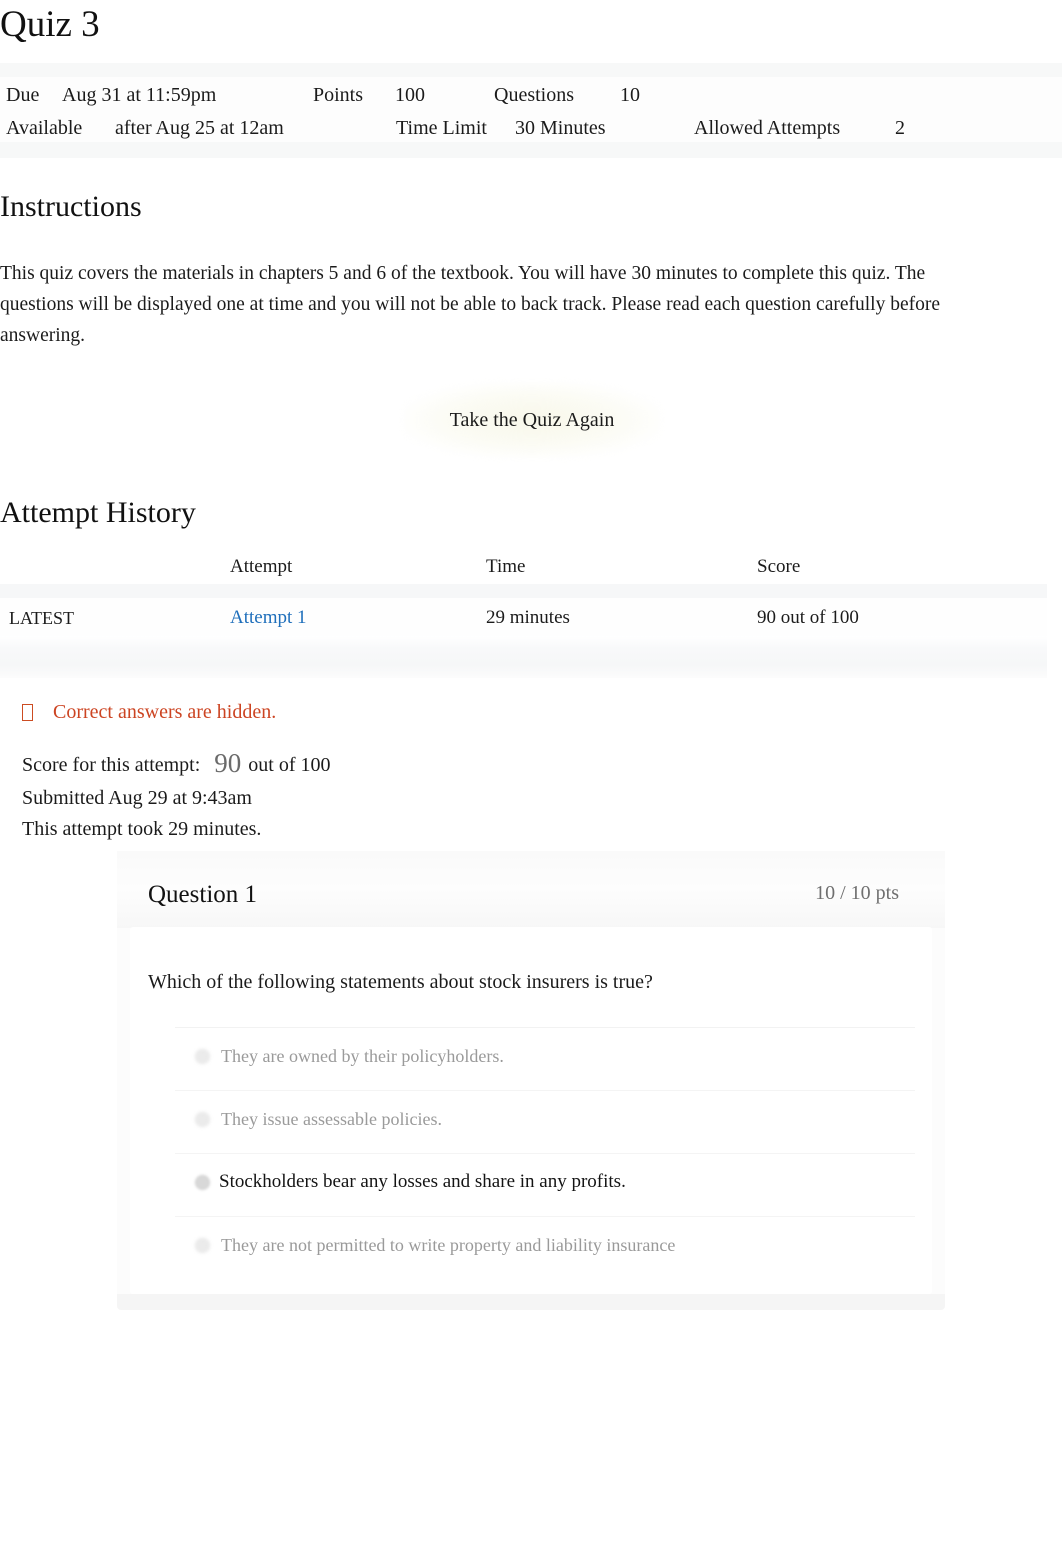 The height and width of the screenshot is (1561, 1062). What do you see at coordinates (857, 893) in the screenshot?
I see `question-points: 10 / 10 pts` at bounding box center [857, 893].